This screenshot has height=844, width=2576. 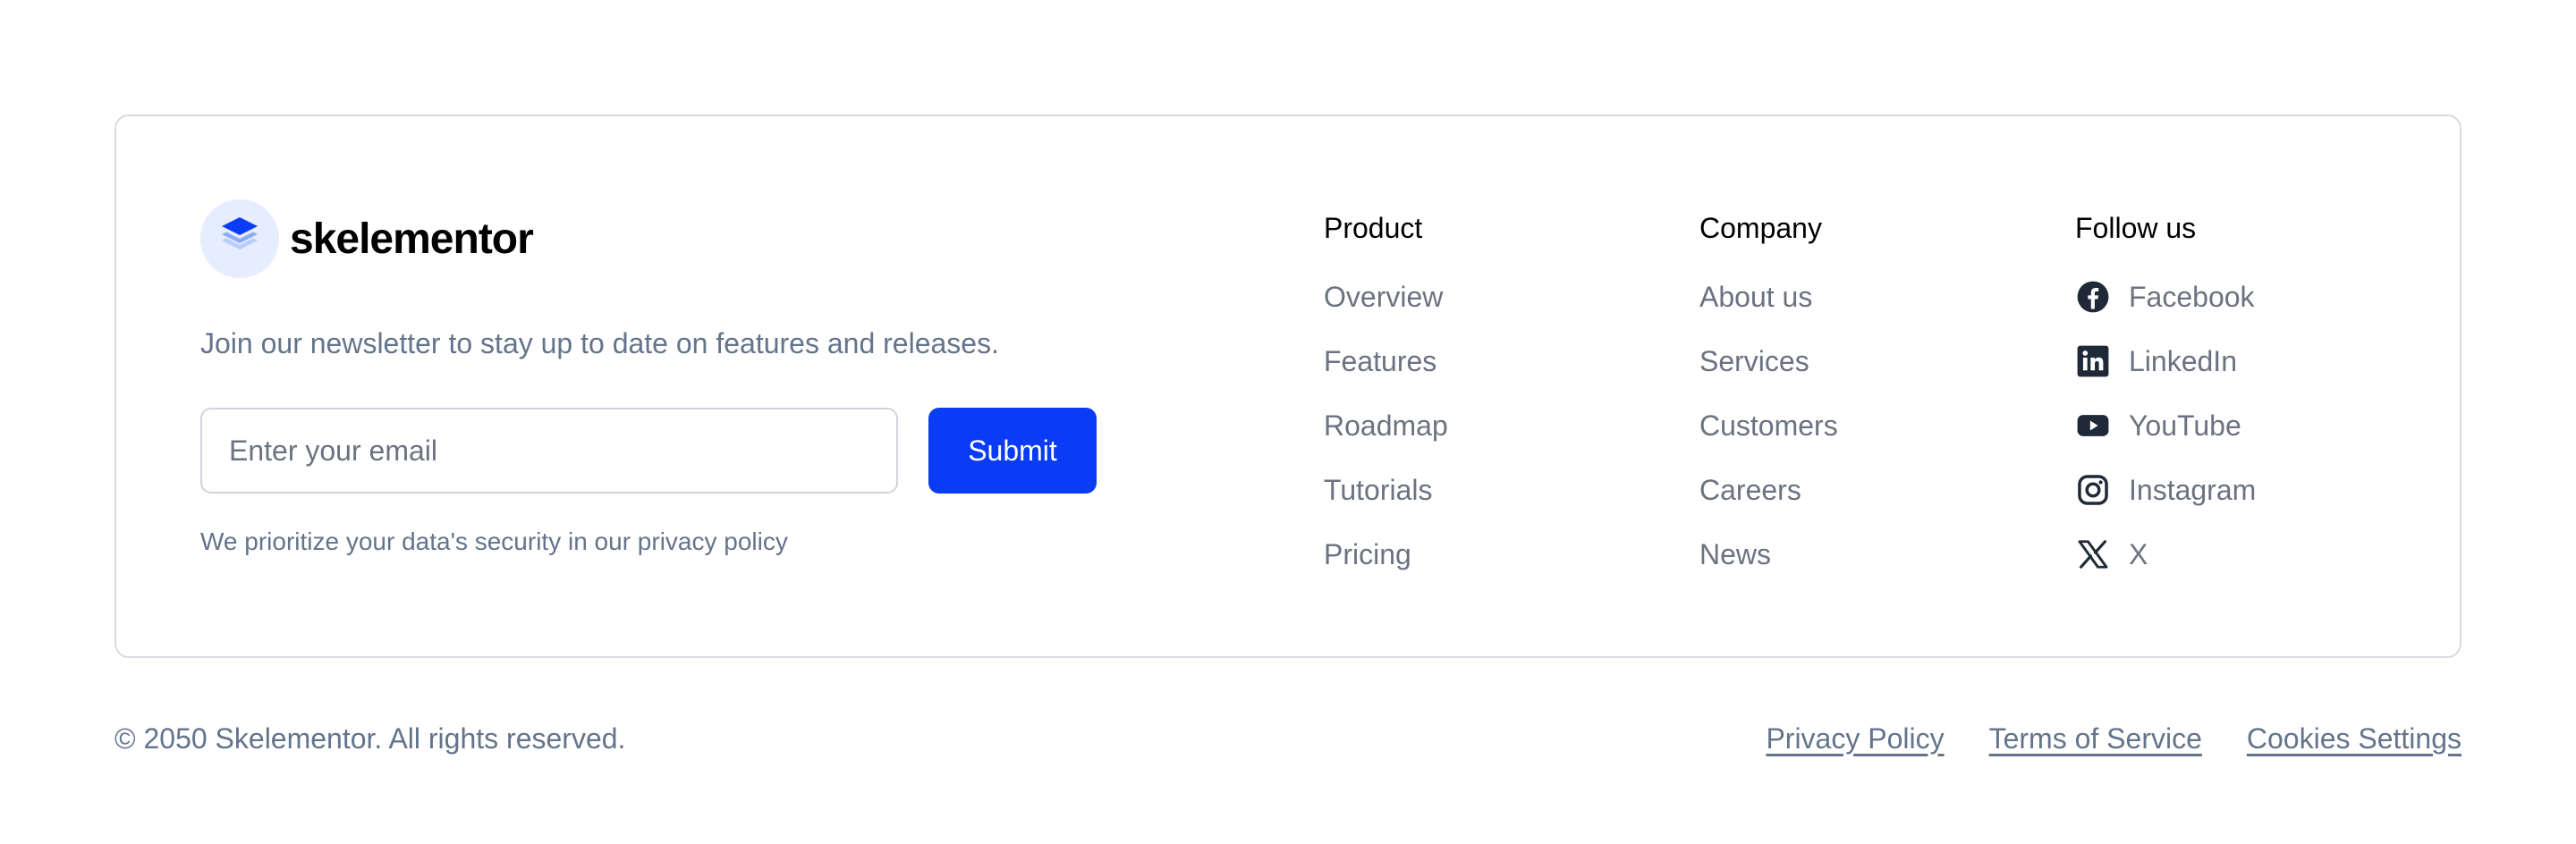 I want to click on youtube-icon, so click(x=2093, y=425).